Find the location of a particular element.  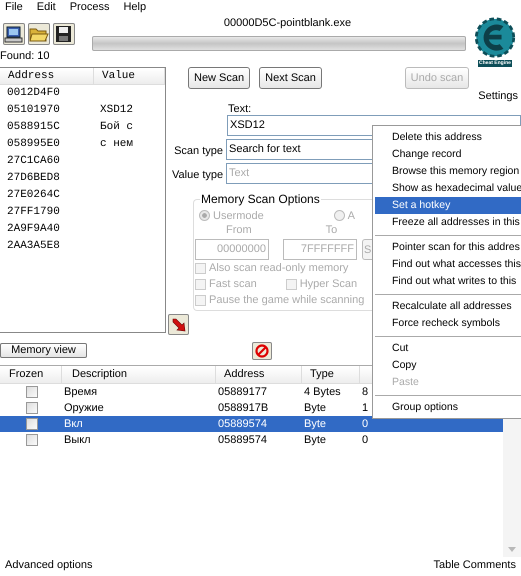

value-cell-text: 8 is located at coordinates (364, 392).